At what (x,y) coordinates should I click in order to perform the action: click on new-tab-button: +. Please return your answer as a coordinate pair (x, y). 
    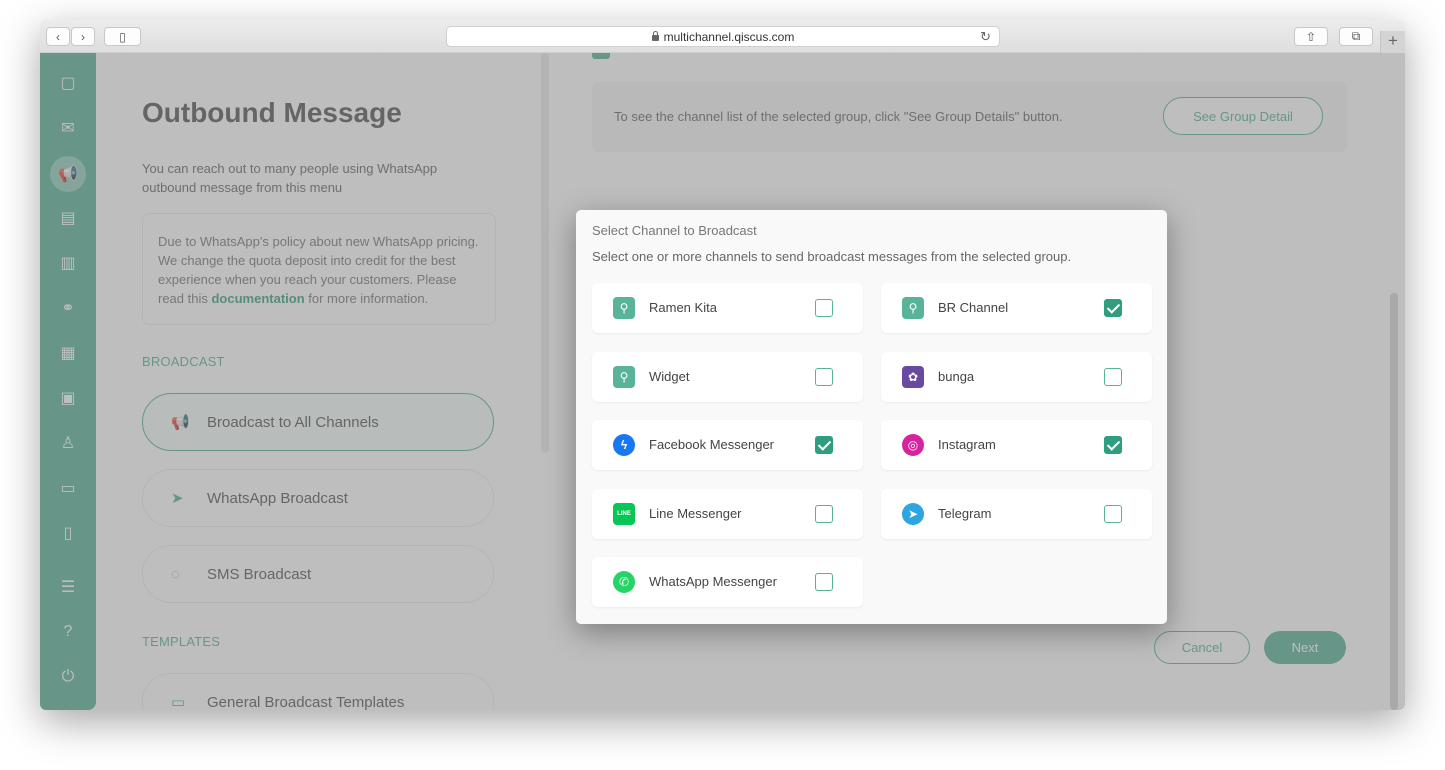
    Looking at the image, I should click on (1392, 42).